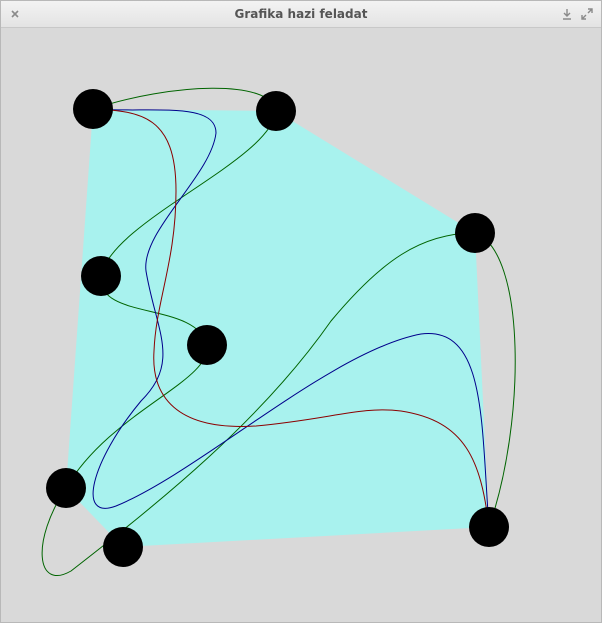 The image size is (602, 623). I want to click on title-bar: Grafika hazi feladat, so click(301, 14).